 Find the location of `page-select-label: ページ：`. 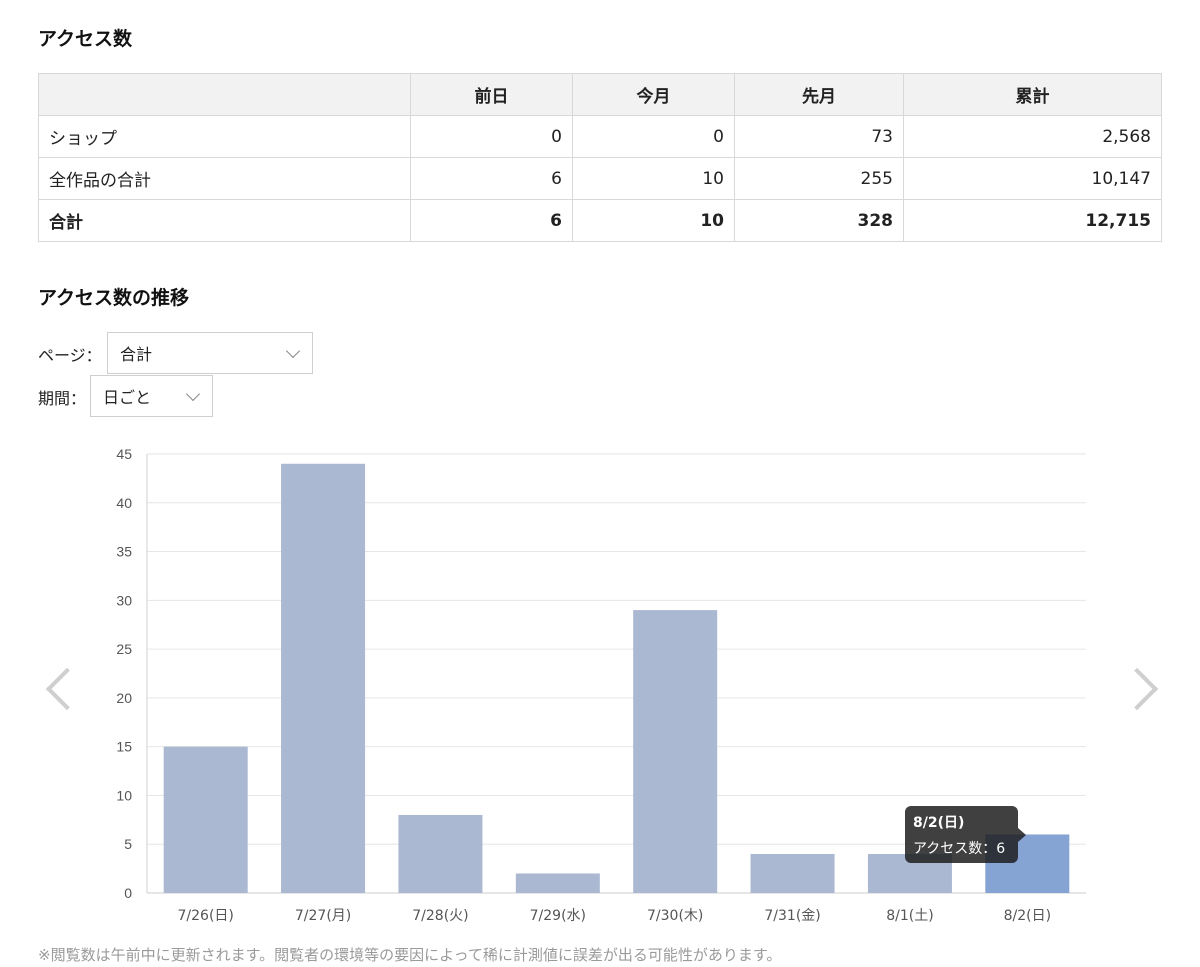

page-select-label: ページ： is located at coordinates (70, 355).